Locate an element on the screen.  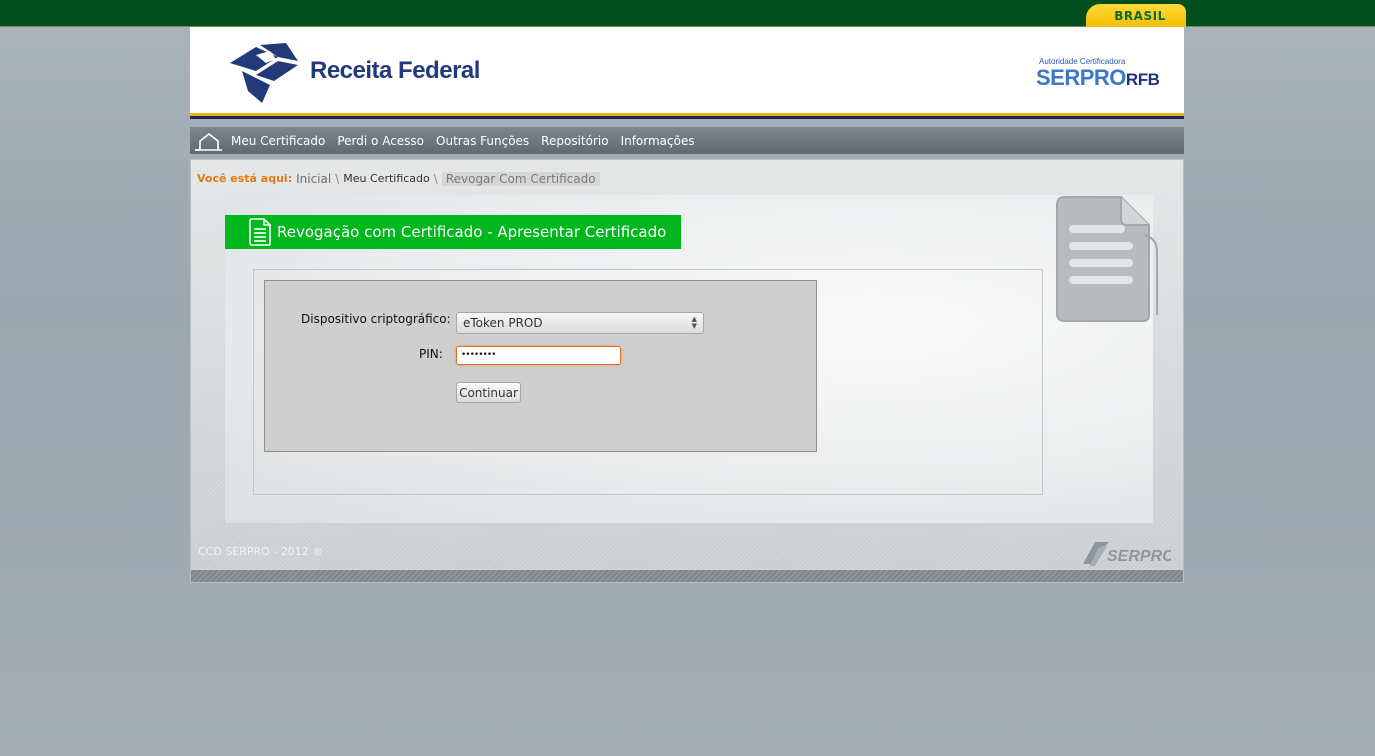
nav-item-meu-certificado: Meu Certificado is located at coordinates (278, 141).